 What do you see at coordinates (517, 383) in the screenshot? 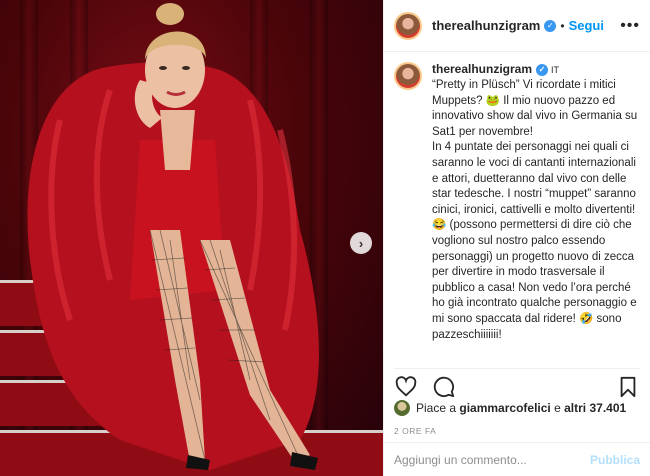
I see `action-bar` at bounding box center [517, 383].